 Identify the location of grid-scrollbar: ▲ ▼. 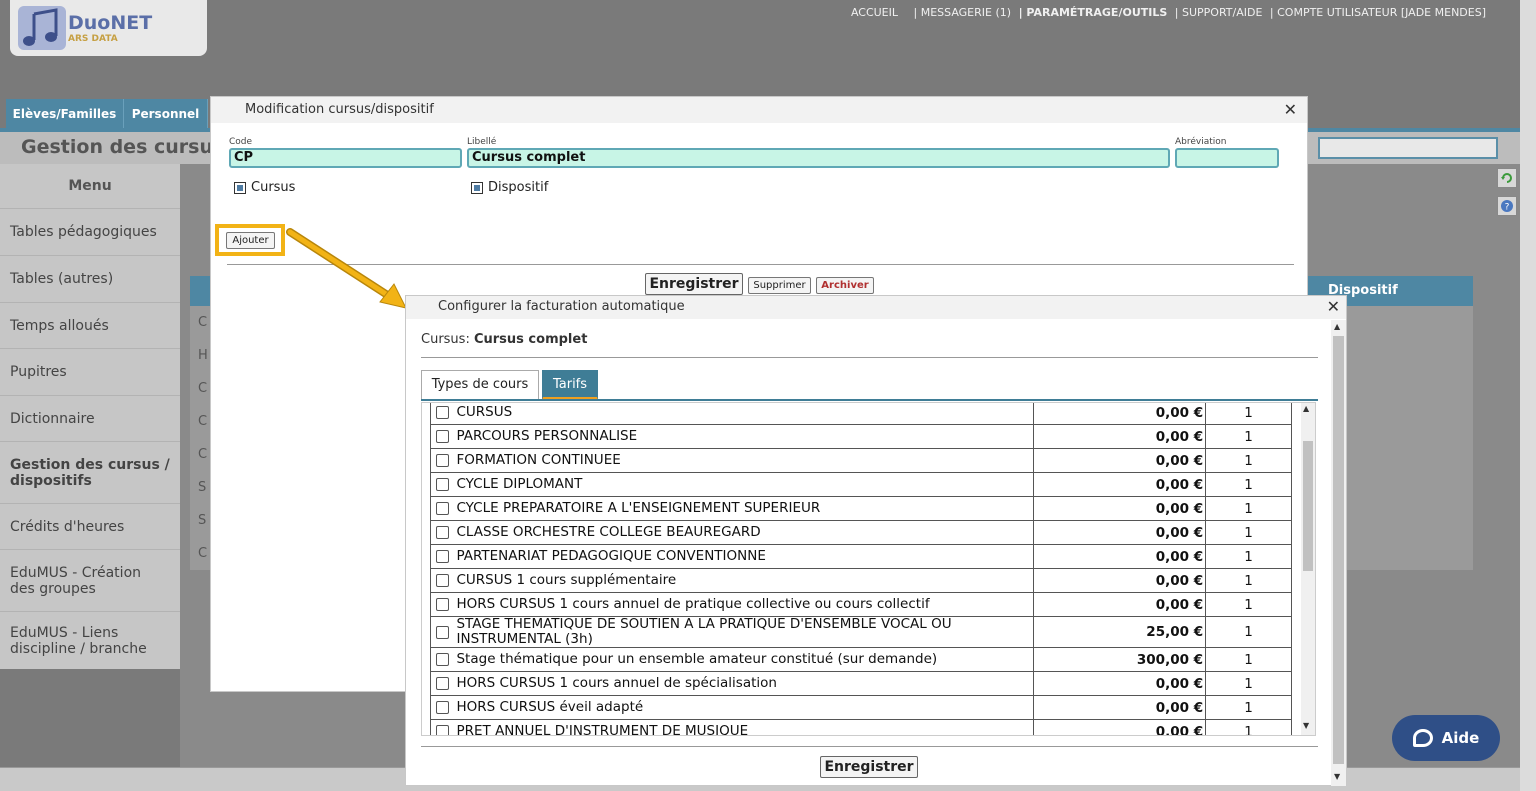
(1308, 569).